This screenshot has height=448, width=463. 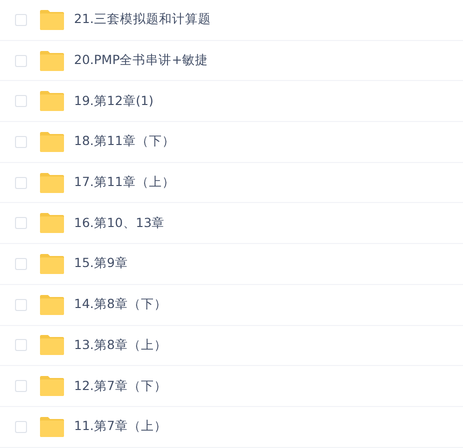 I want to click on folder-name: 15.第9章, so click(x=101, y=263).